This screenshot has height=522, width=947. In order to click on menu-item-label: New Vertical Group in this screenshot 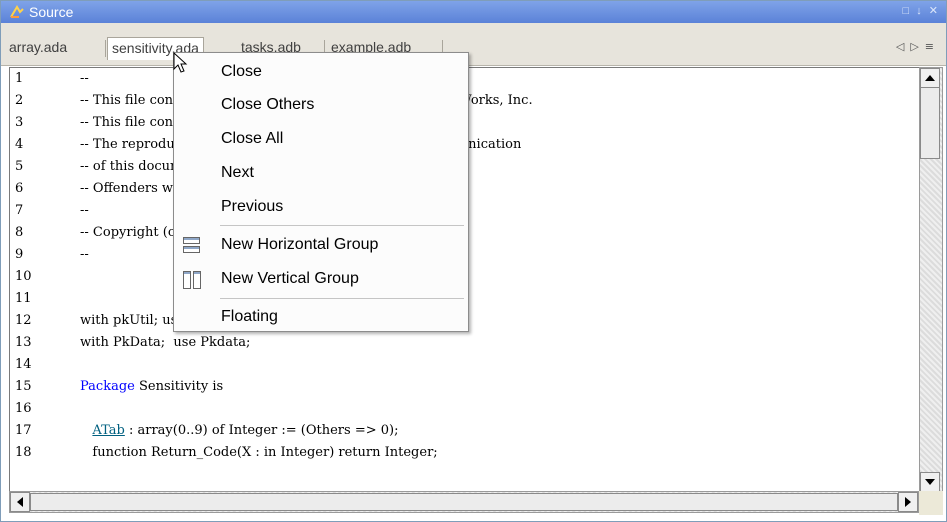, I will do `click(290, 278)`.